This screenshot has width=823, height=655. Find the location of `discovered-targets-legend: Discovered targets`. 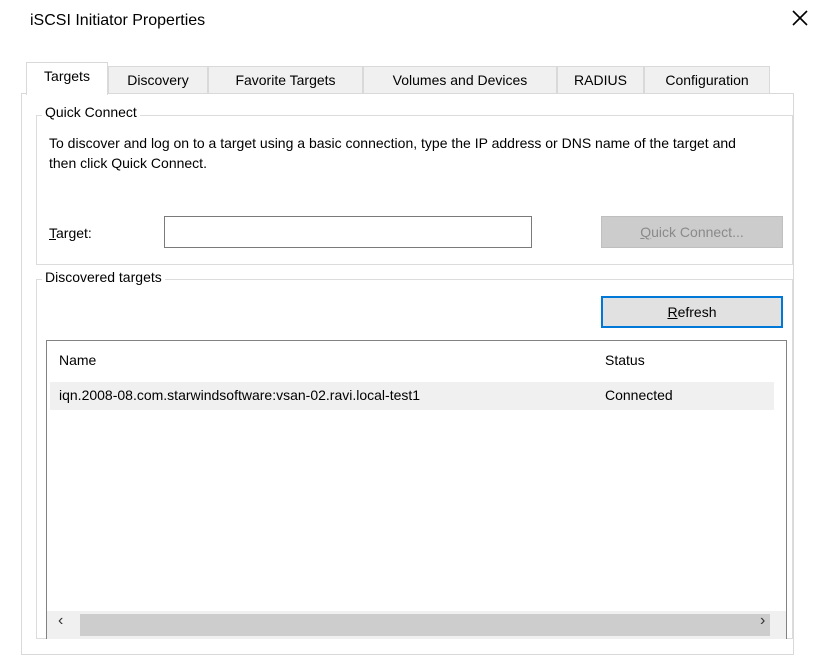

discovered-targets-legend: Discovered targets is located at coordinates (103, 277).